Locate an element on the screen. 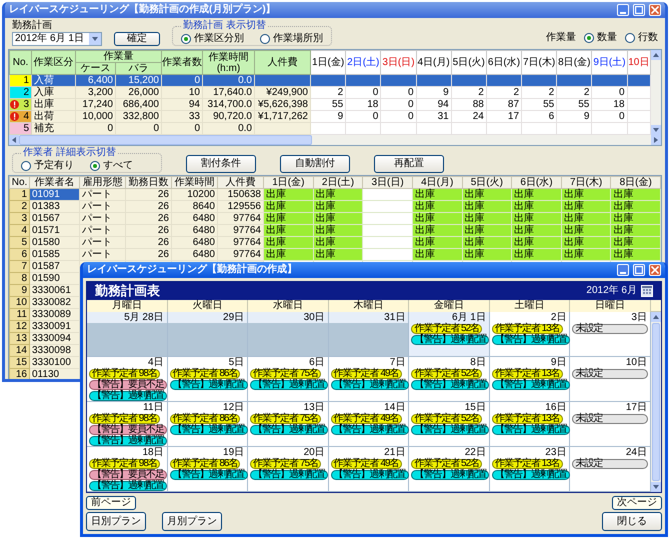 Image resolution: width=670 pixels, height=539 pixels. day-cell: 19日 作業予定者 86名 【警告】過剰配置 is located at coordinates (208, 469).